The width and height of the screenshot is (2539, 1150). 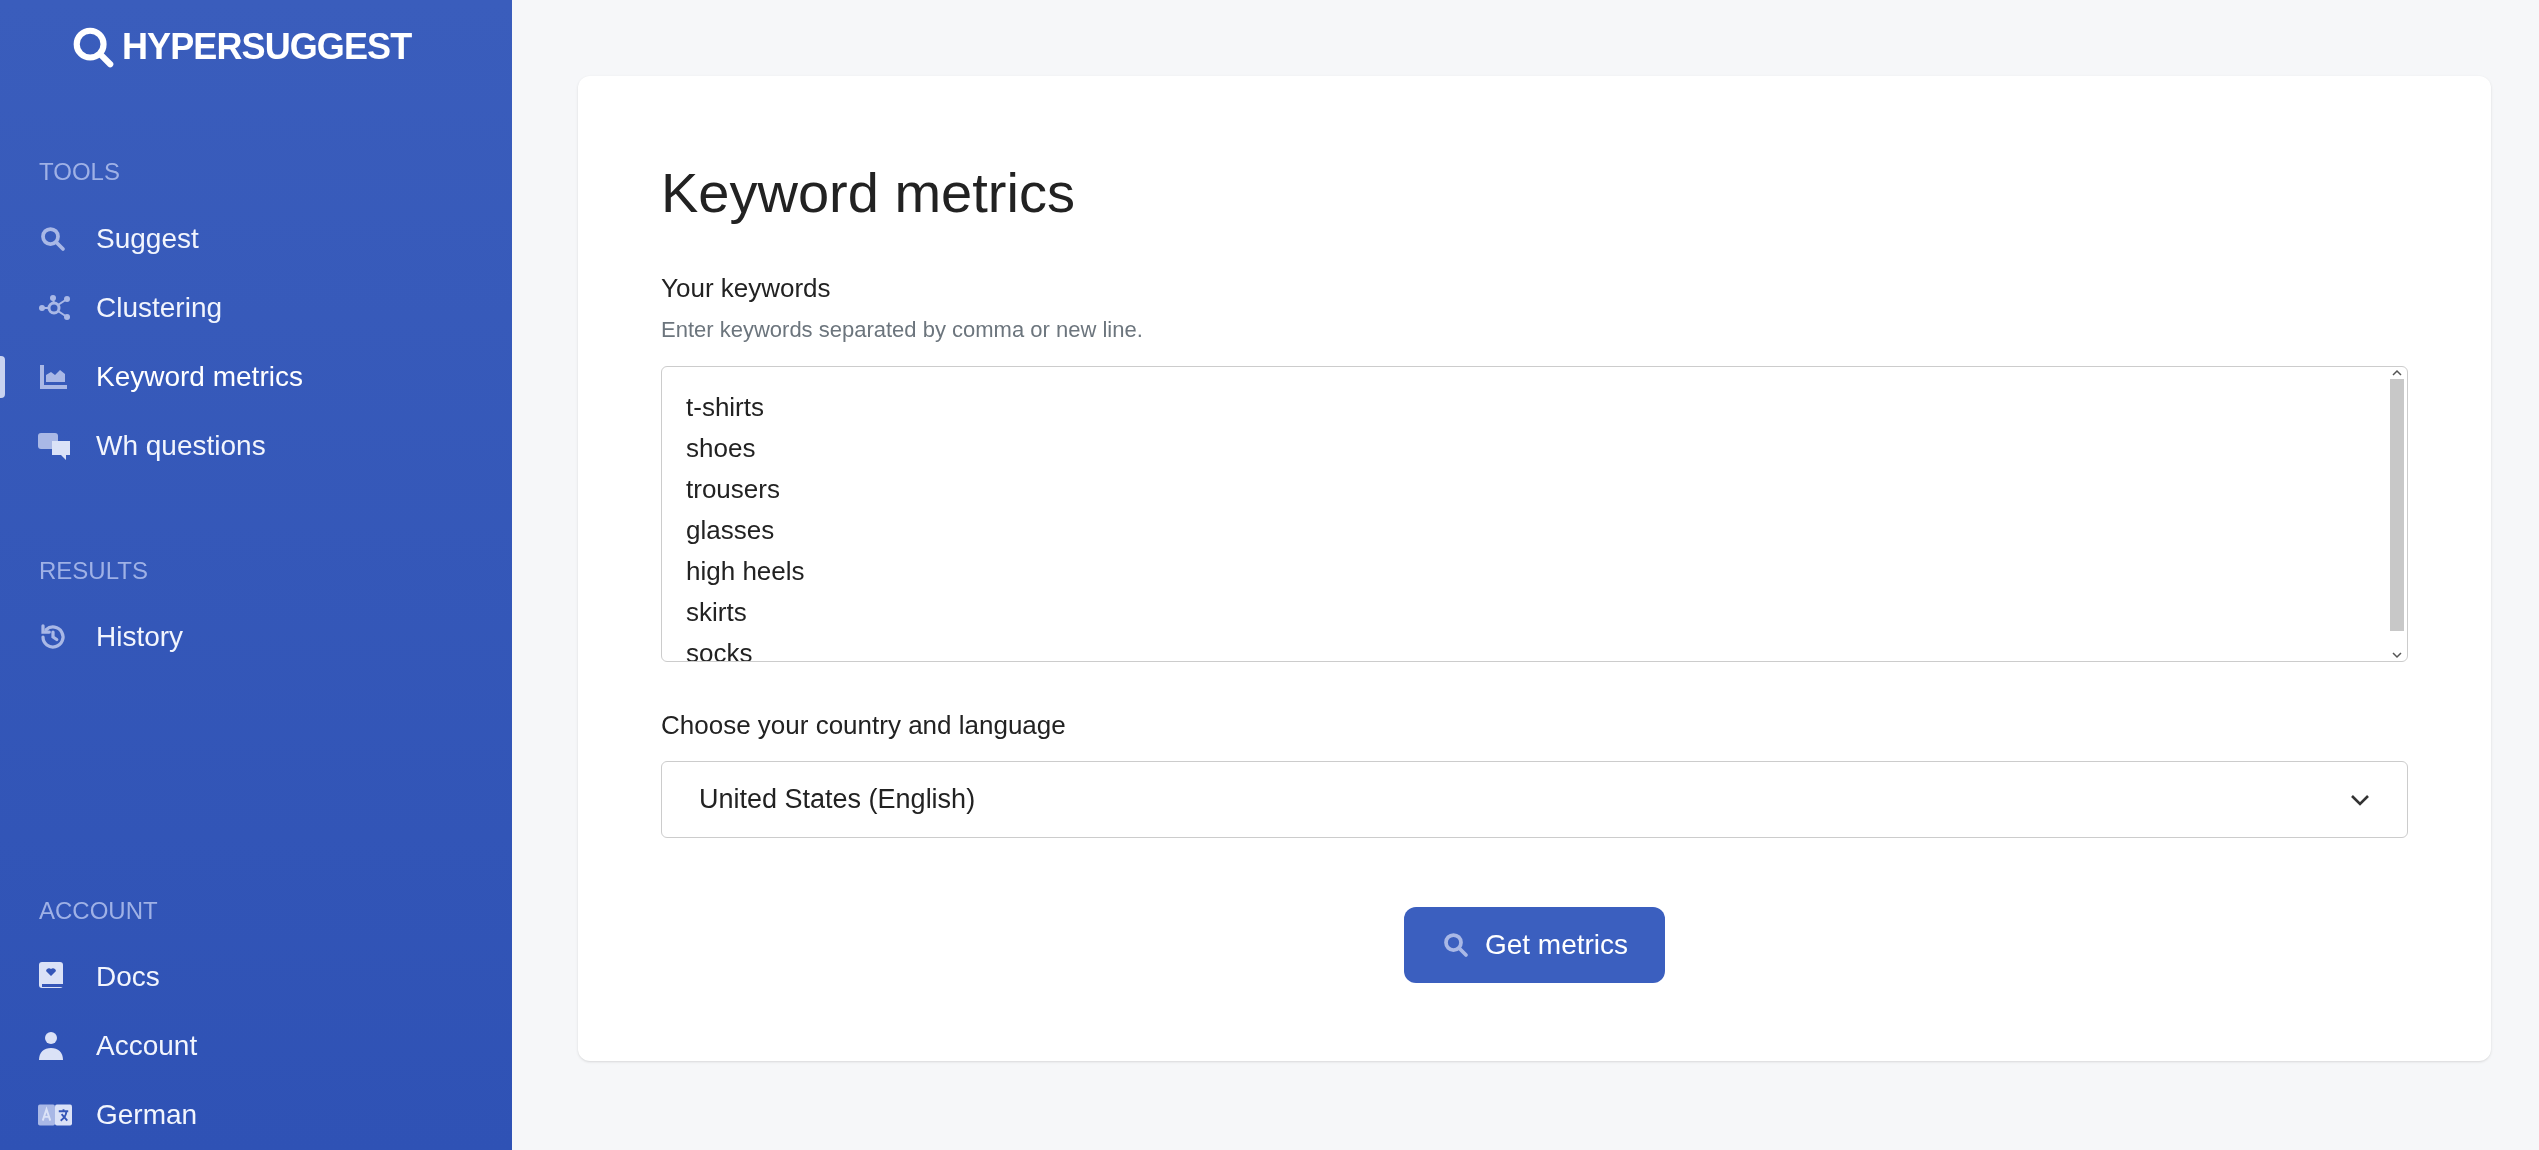 I want to click on section-heading: TOOLS, so click(x=79, y=172).